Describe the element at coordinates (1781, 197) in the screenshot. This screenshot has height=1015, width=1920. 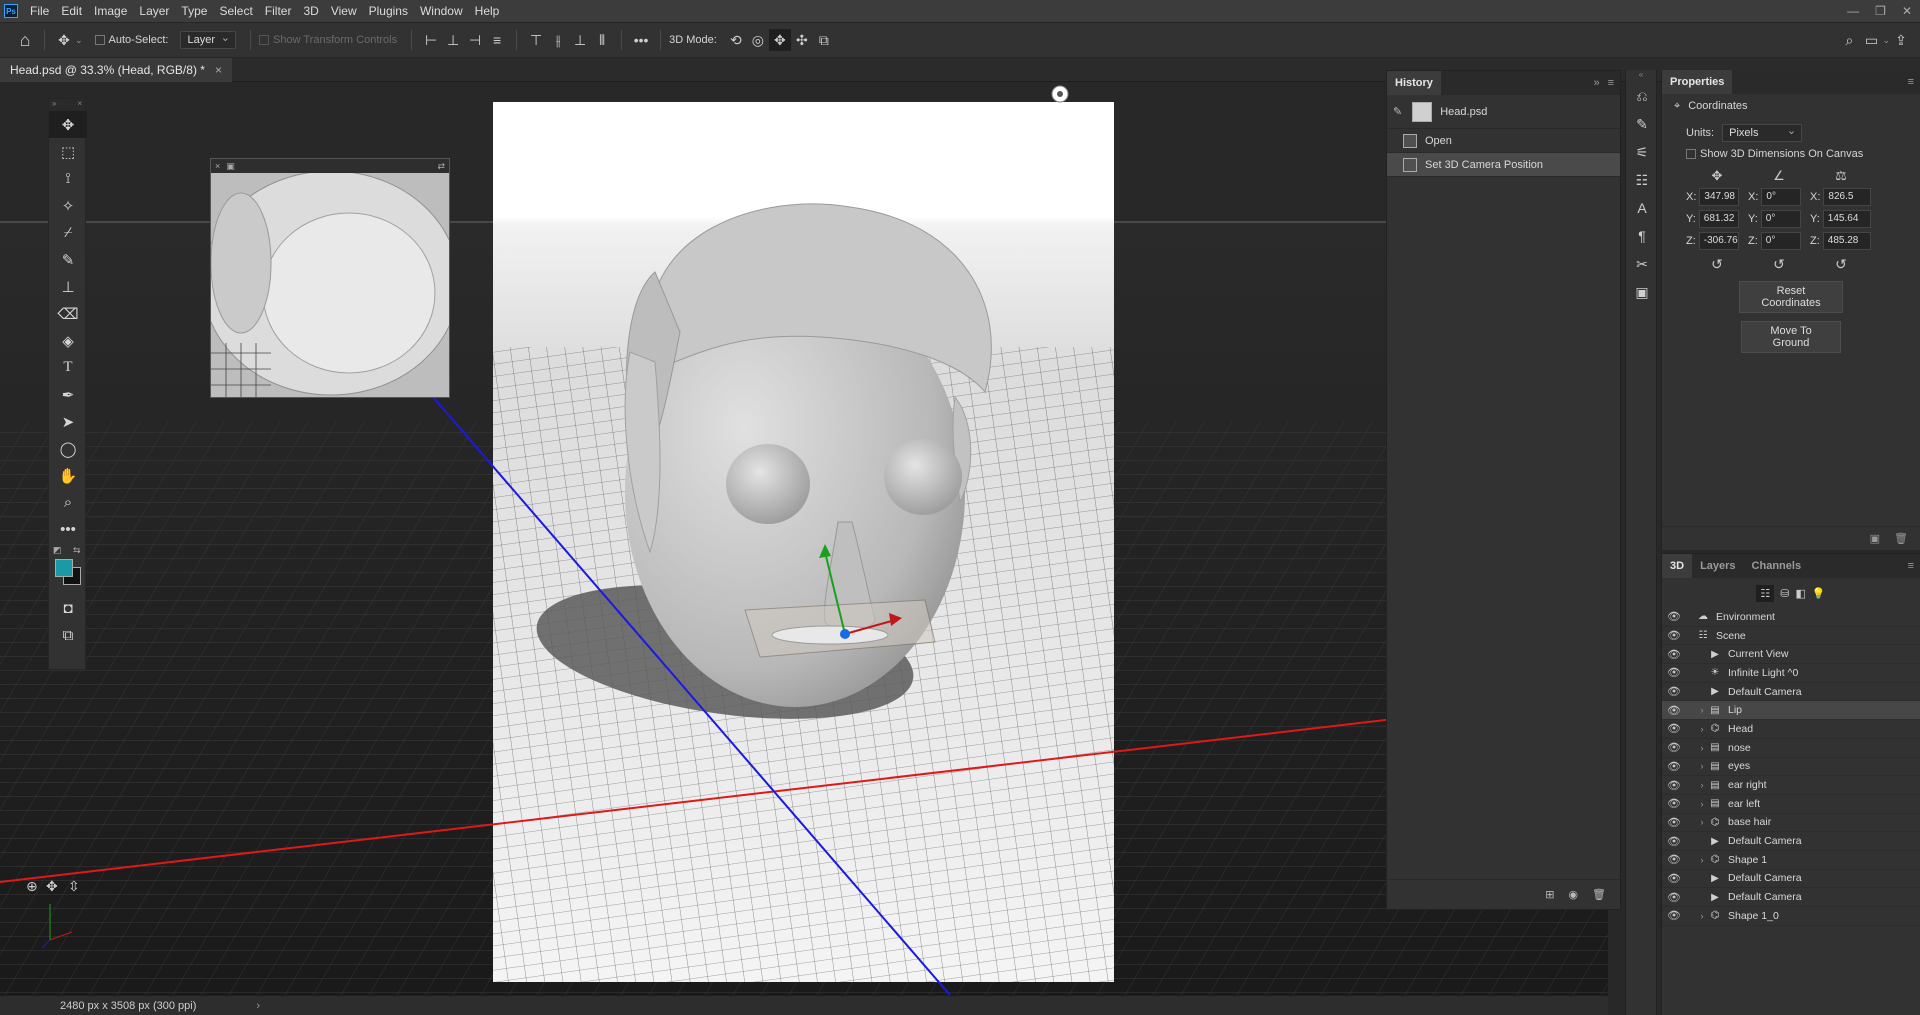
I see `rotation-x-field: 0°` at that location.